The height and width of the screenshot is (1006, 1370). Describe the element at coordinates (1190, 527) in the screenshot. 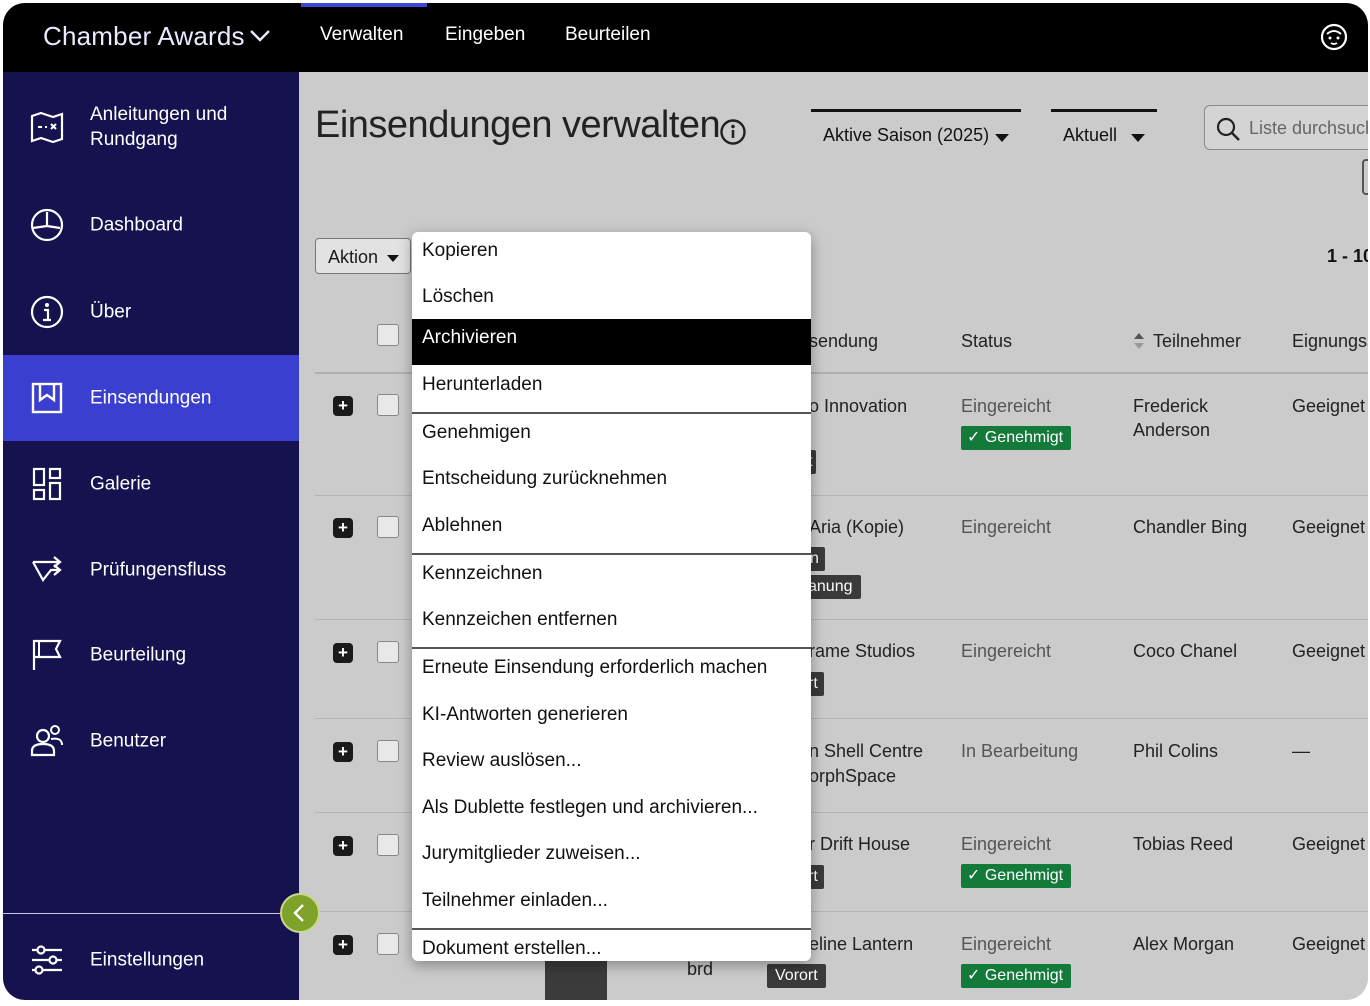

I see `participant-name: Chandler Bing` at that location.